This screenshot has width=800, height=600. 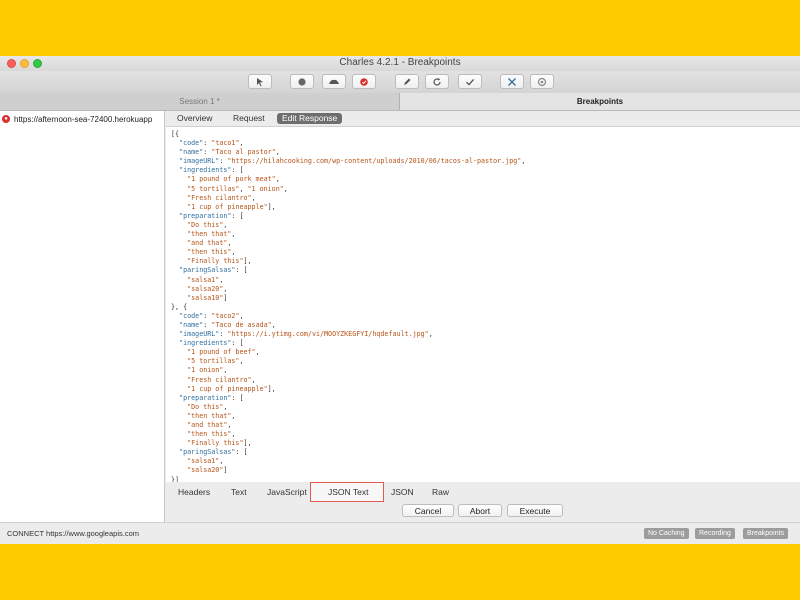 What do you see at coordinates (428, 510) in the screenshot?
I see `cancel-button: Cancel` at bounding box center [428, 510].